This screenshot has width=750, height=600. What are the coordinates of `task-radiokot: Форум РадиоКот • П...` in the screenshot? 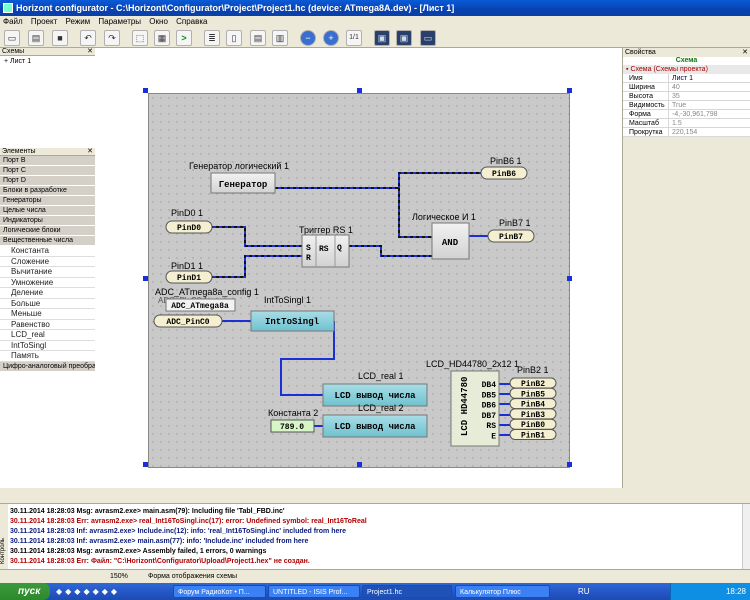 It's located at (219, 591).